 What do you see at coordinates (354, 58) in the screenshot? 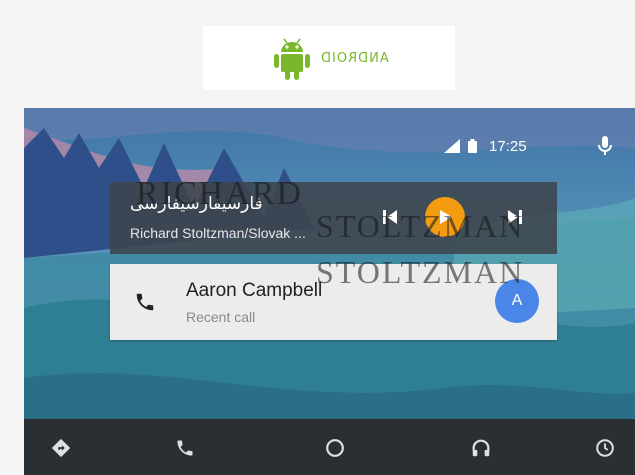
I see `android-wordmark: ANDROID` at bounding box center [354, 58].